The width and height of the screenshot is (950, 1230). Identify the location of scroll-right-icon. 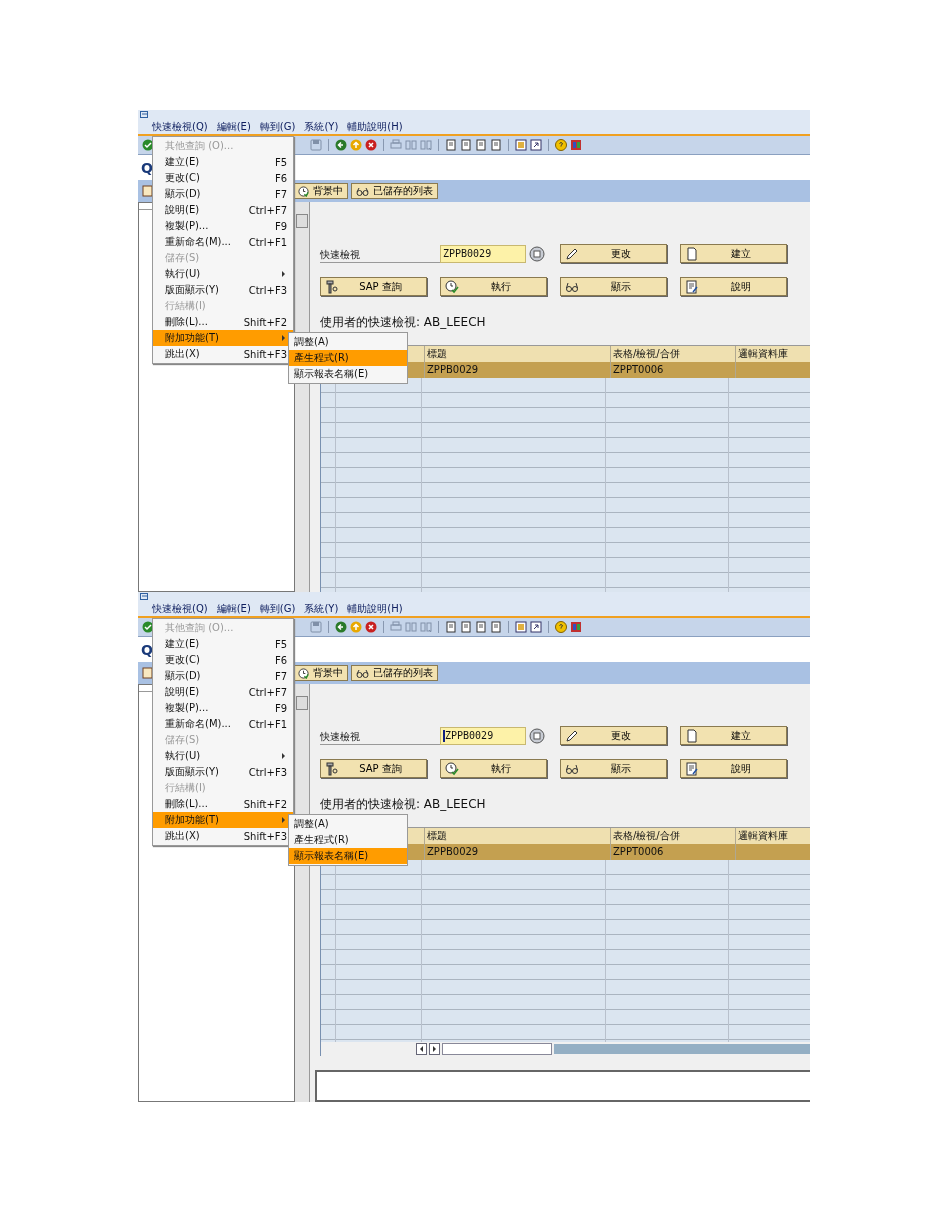
(434, 1049).